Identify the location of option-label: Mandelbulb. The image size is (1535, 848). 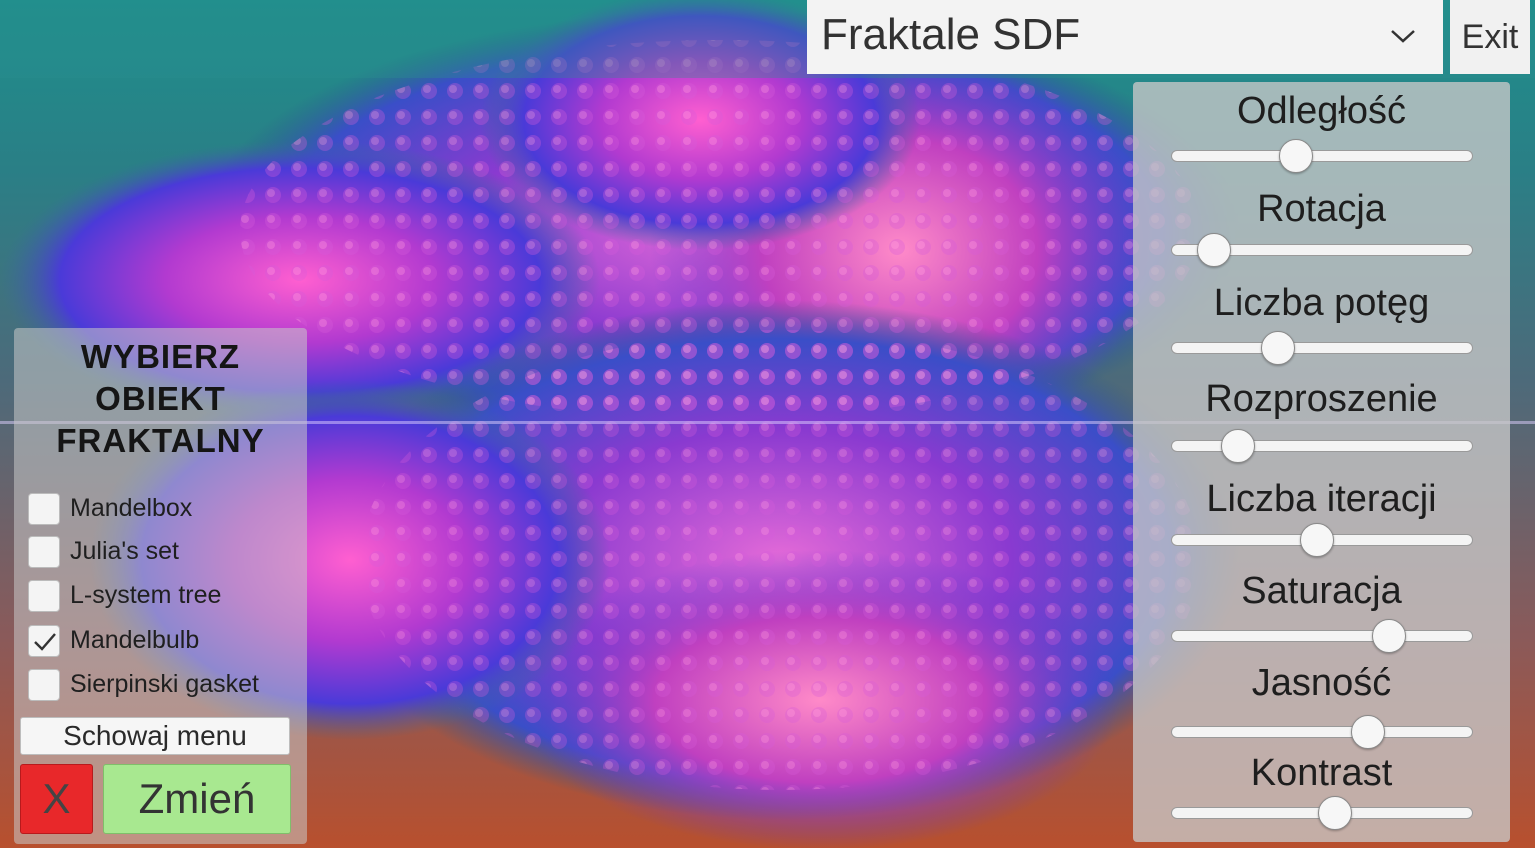
(135, 640).